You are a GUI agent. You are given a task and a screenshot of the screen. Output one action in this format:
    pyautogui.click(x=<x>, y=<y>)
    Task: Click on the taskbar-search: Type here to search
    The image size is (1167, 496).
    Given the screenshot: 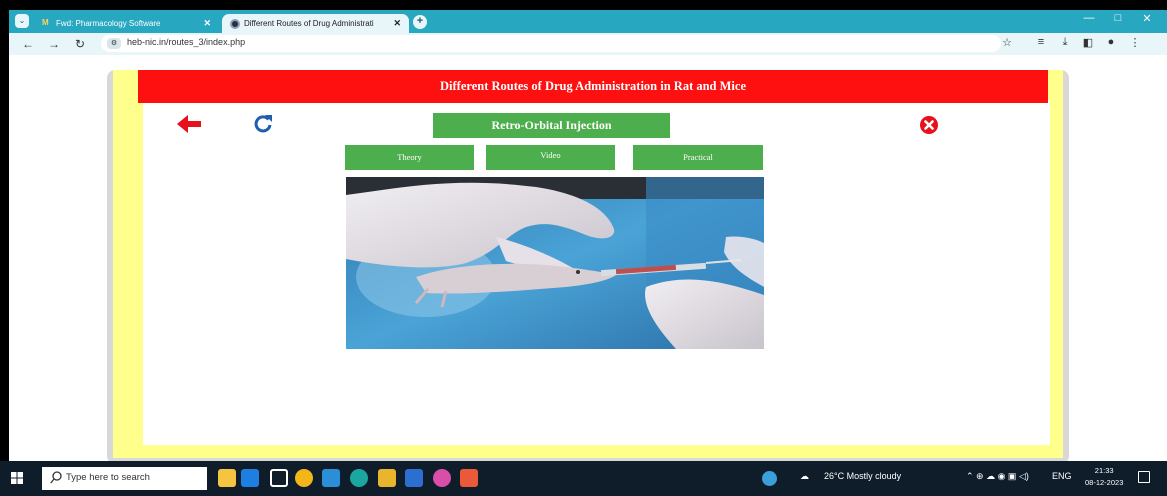 What is the action you would take?
    pyautogui.click(x=124, y=478)
    